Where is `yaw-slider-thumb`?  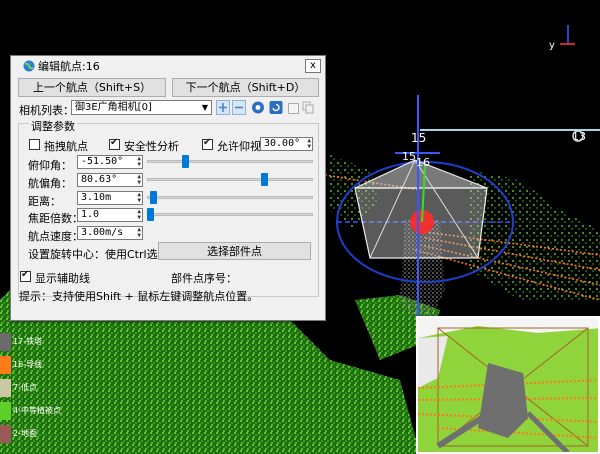
yaw-slider-thumb is located at coordinates (265, 179).